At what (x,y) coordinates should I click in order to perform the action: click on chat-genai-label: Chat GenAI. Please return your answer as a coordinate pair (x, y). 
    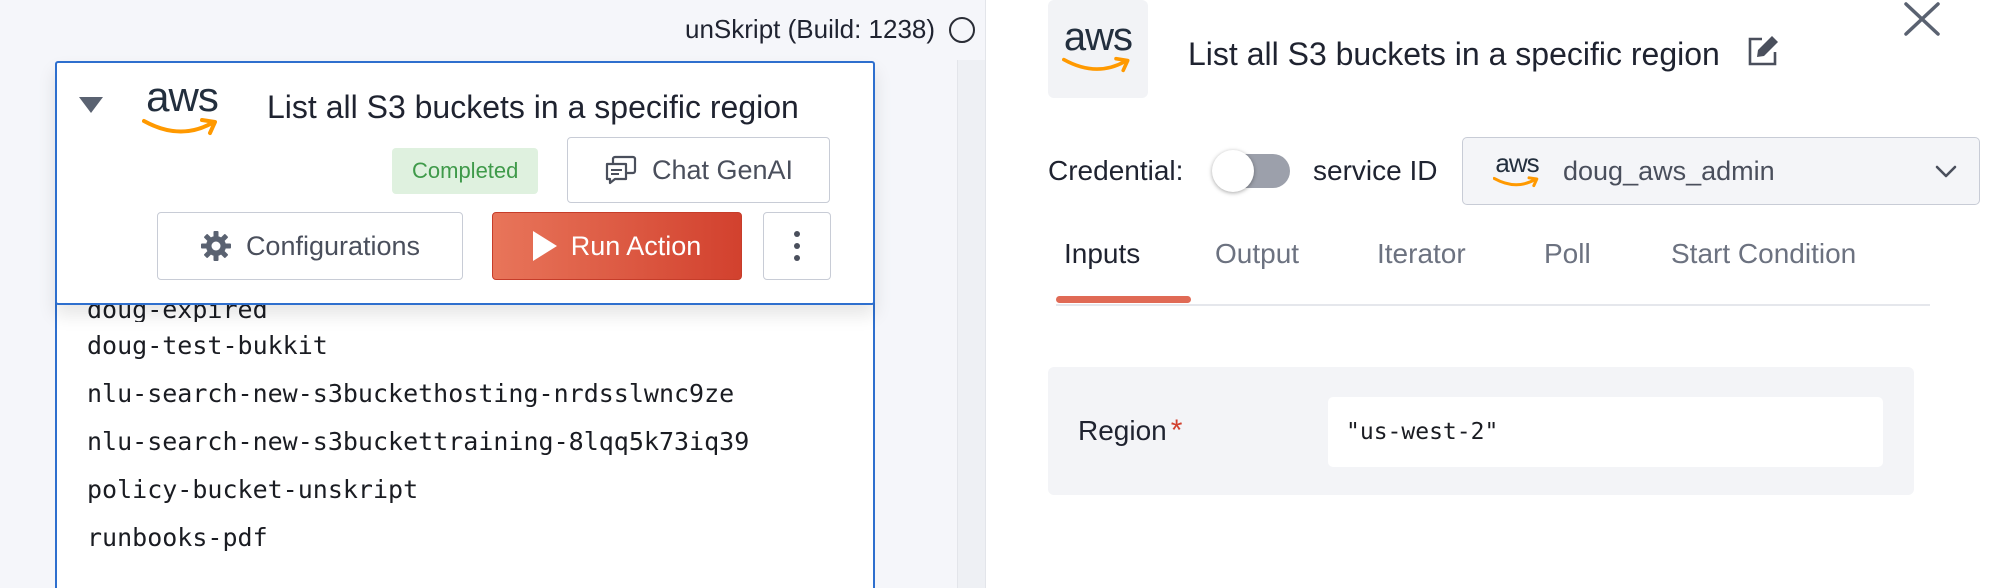
    Looking at the image, I should click on (722, 169).